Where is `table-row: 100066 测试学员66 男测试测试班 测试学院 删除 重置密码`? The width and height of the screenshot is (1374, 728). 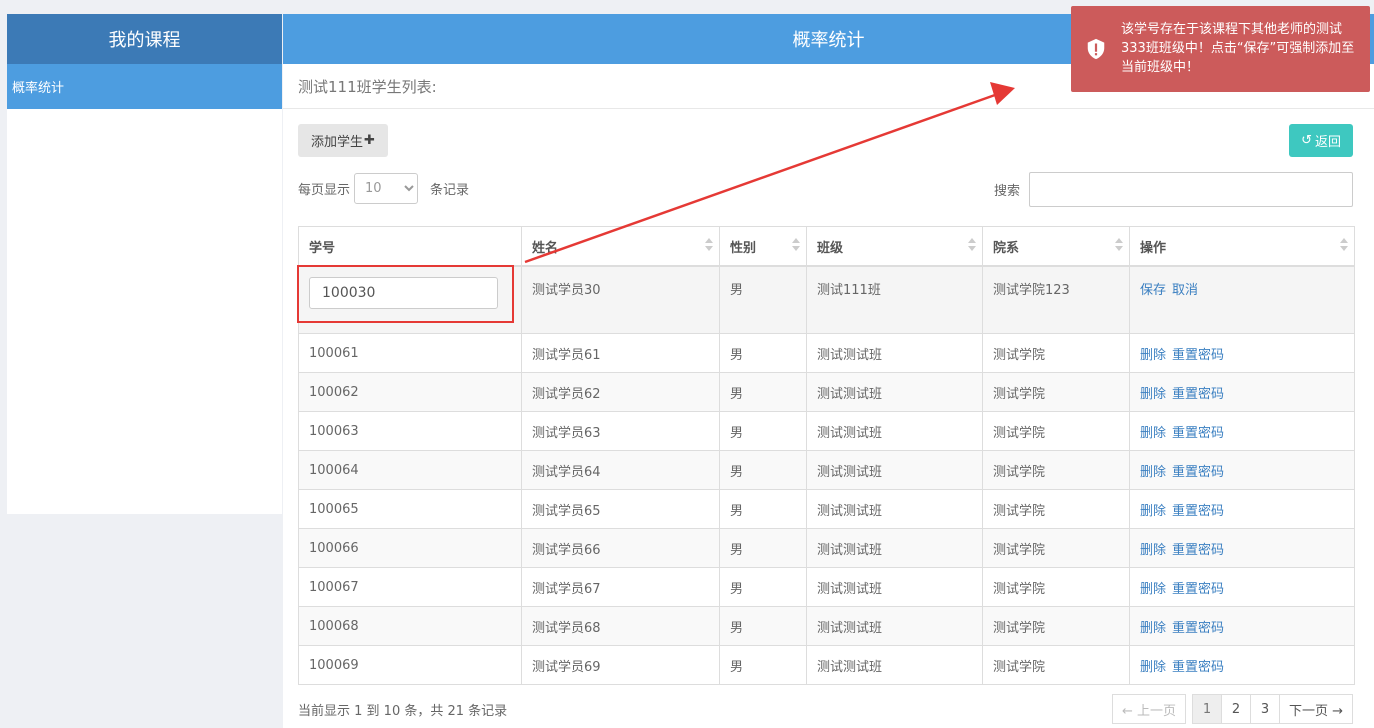 table-row: 100066 测试学员66 男测试测试班 测试学院 删除 重置密码 is located at coordinates (826, 548).